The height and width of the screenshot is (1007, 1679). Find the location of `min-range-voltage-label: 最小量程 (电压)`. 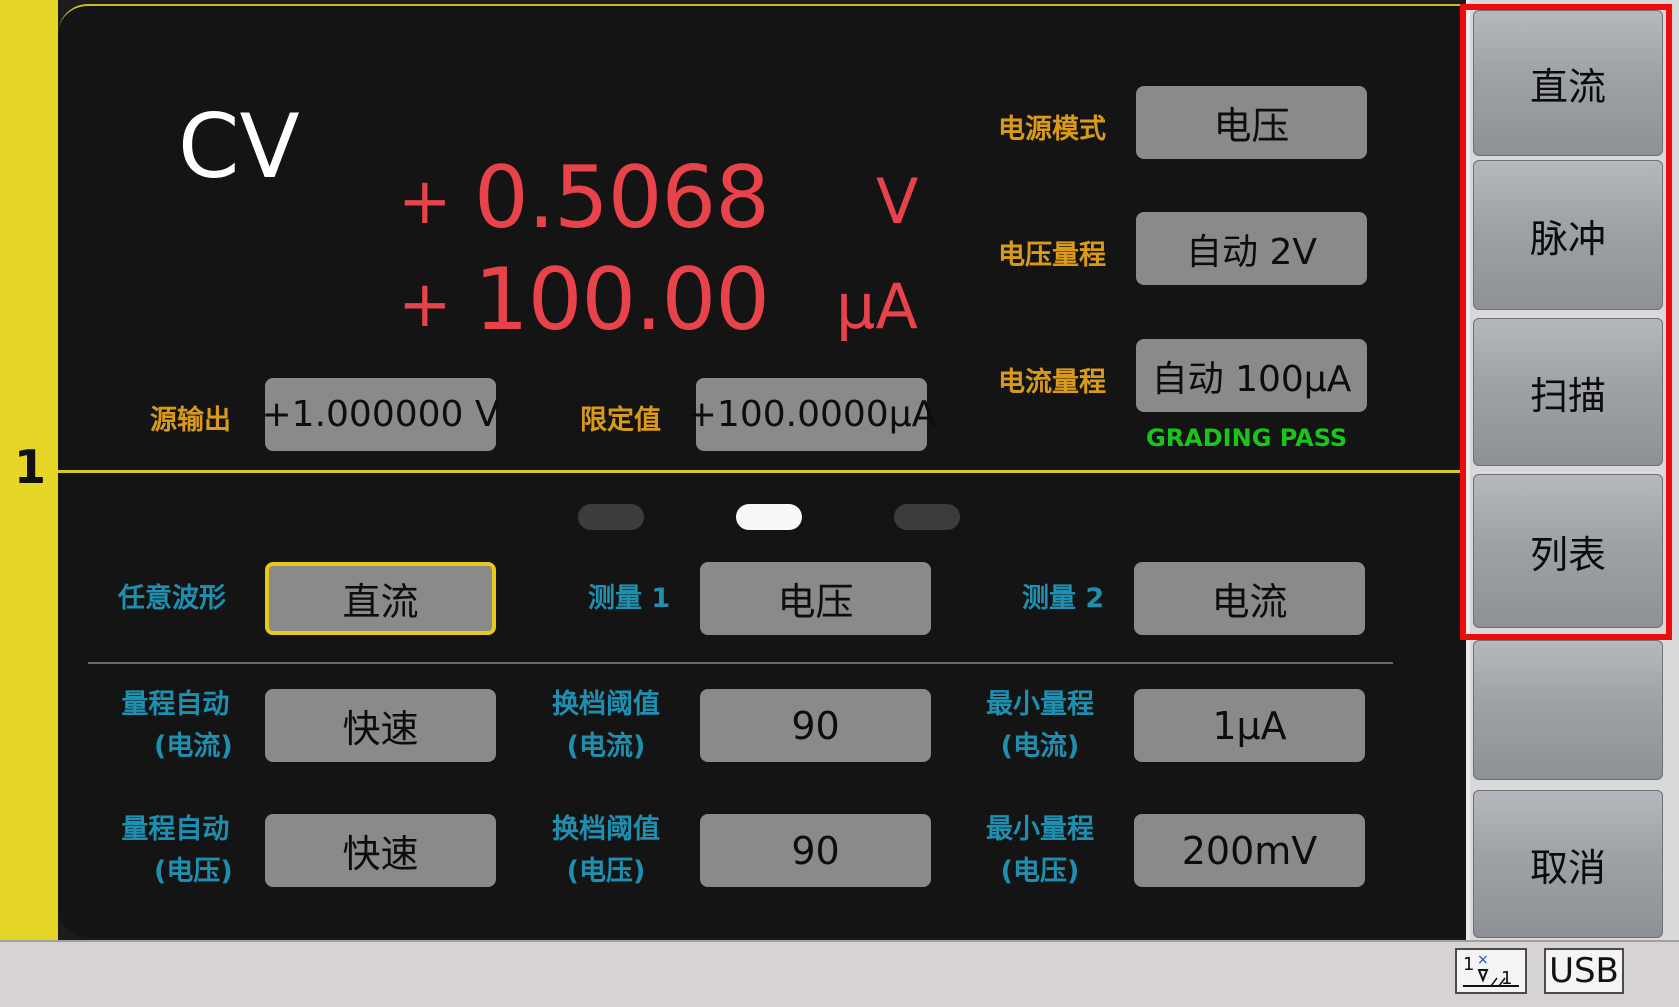

min-range-voltage-label: 最小量程 (电压) is located at coordinates (1040, 851).